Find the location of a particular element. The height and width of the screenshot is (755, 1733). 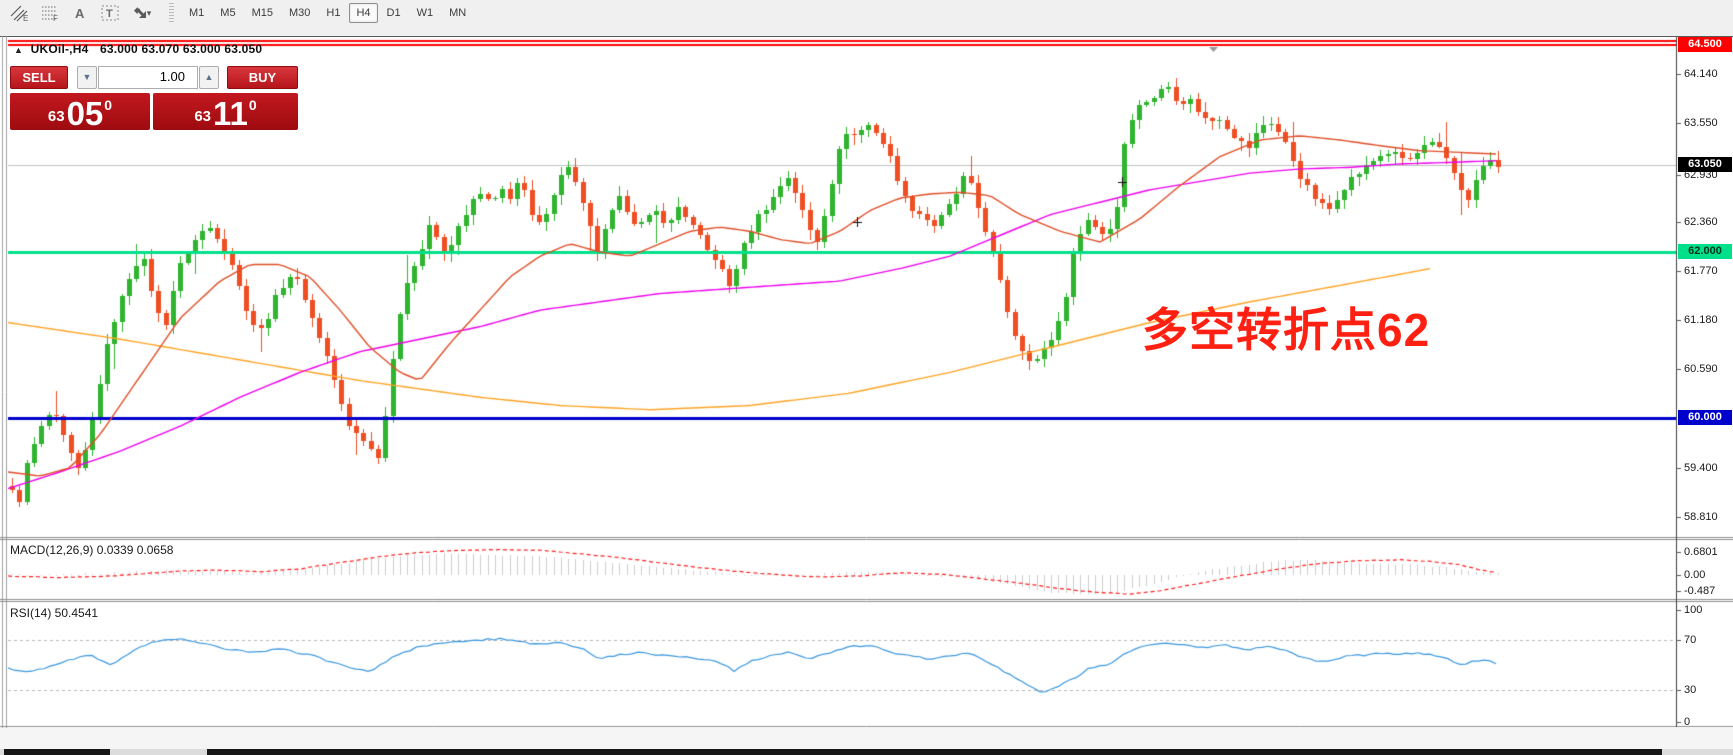

level-current-price: 63.050 is located at coordinates (1705, 164).